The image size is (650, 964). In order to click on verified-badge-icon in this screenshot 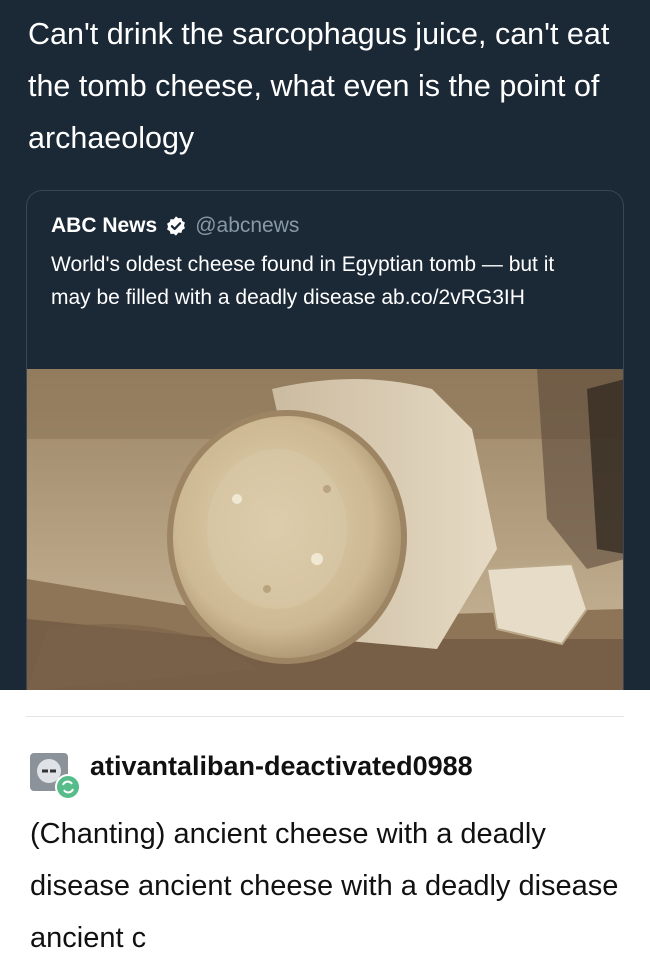, I will do `click(176, 226)`.